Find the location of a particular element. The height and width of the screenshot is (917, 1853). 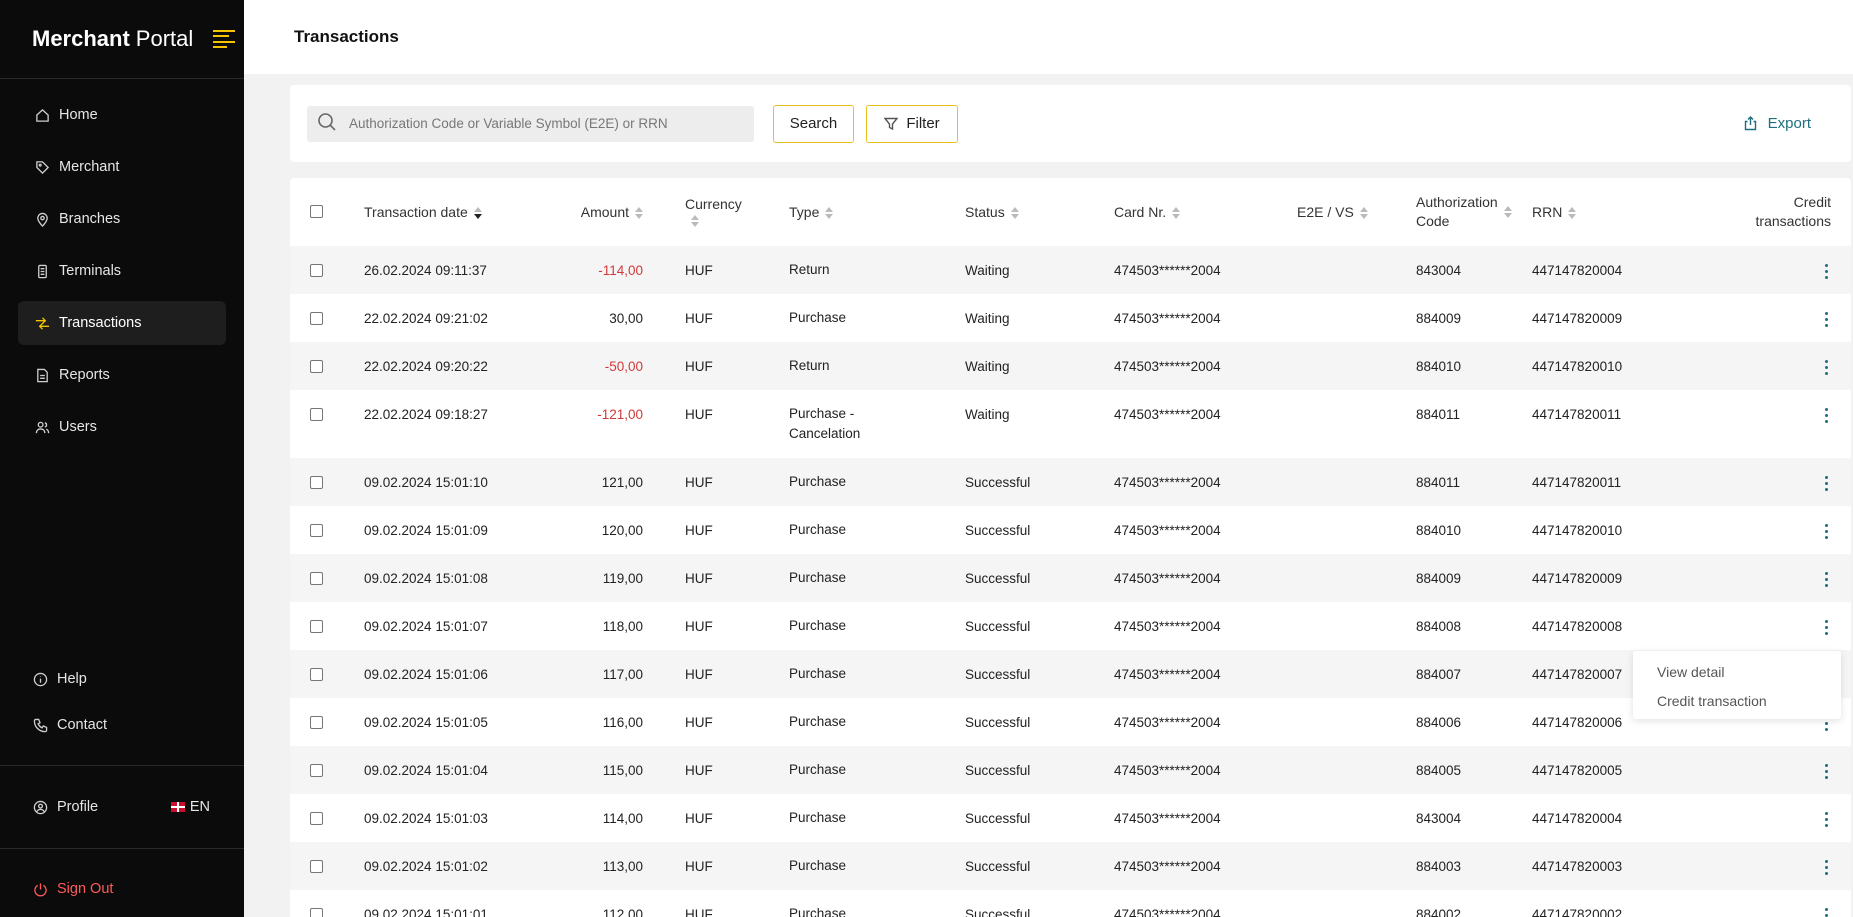

filter-label: Filter is located at coordinates (923, 123).